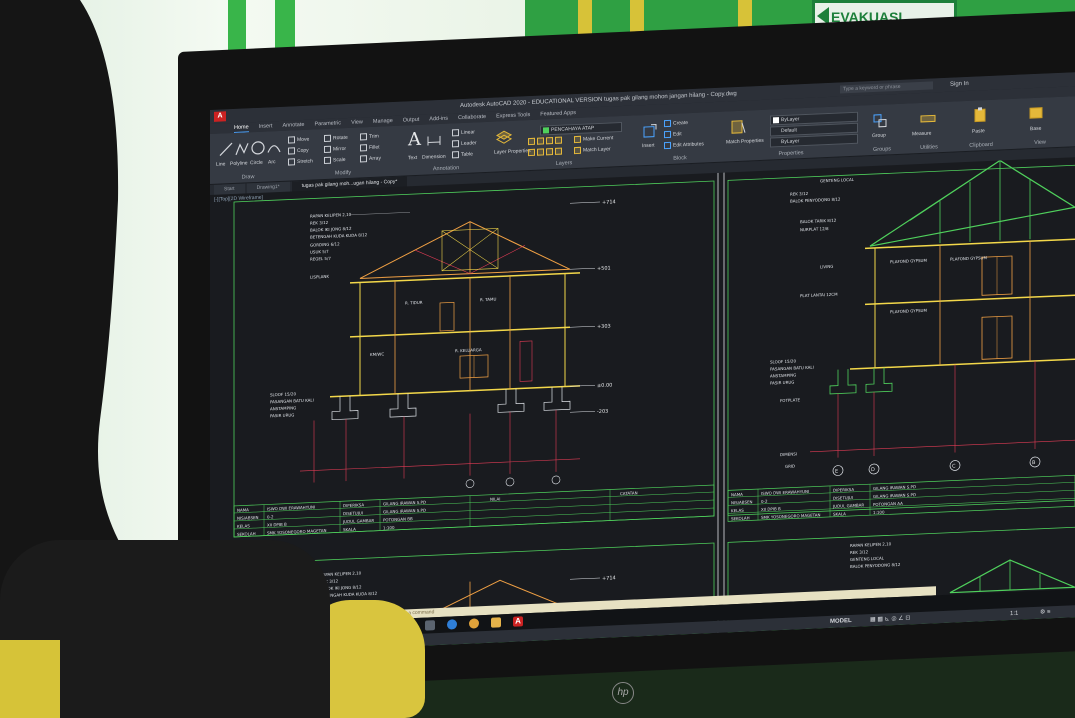 Image resolution: width=1075 pixels, height=718 pixels. I want to click on grid-bubble, so click(470, 483).